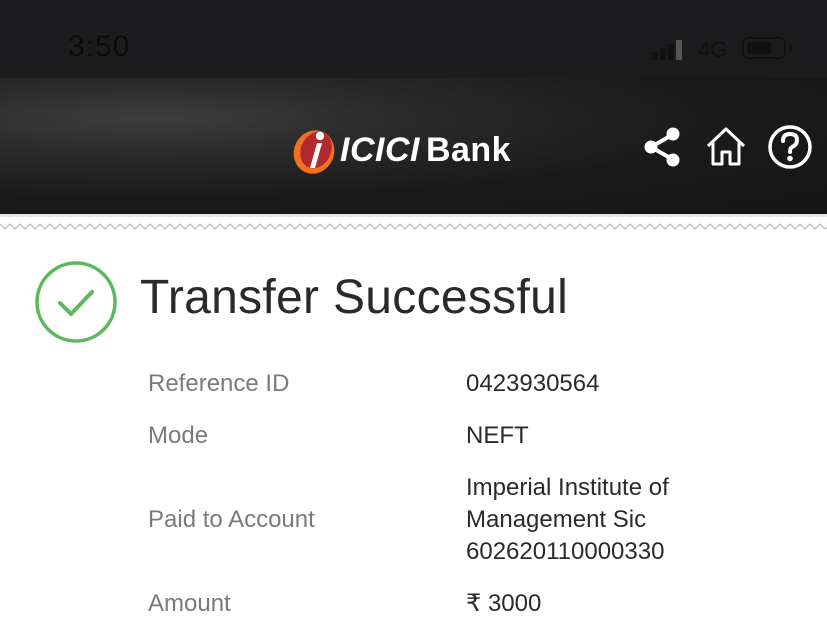 Image resolution: width=827 pixels, height=633 pixels. What do you see at coordinates (178, 435) in the screenshot?
I see `mode-label: Mode` at bounding box center [178, 435].